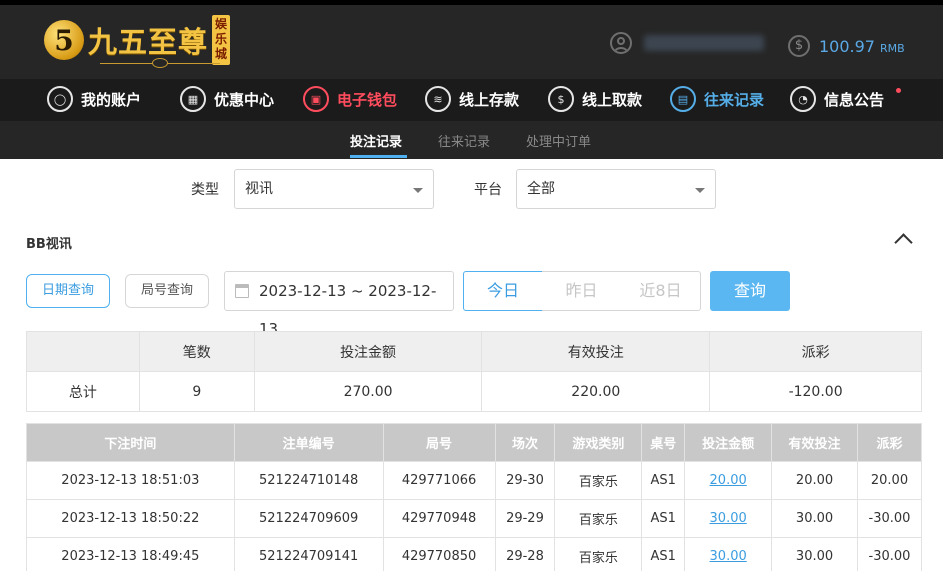 The image size is (943, 571). I want to click on username-redacted, so click(704, 43).